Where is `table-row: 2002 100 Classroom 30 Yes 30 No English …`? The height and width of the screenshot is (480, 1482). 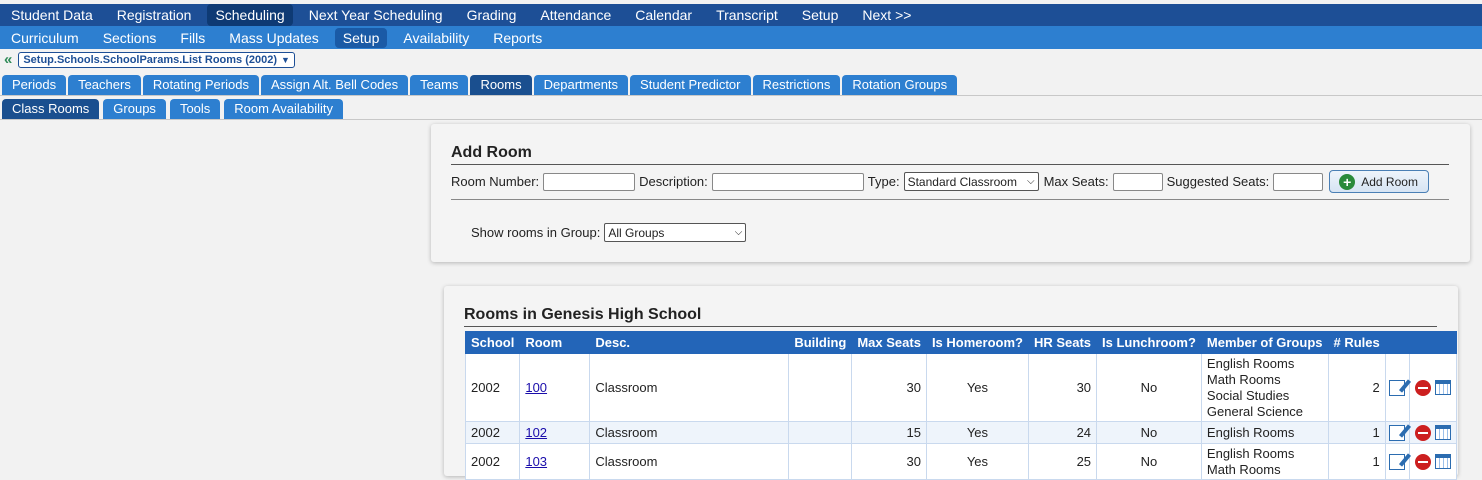
table-row: 2002 100 Classroom 30 Yes 30 No English … is located at coordinates (960, 387).